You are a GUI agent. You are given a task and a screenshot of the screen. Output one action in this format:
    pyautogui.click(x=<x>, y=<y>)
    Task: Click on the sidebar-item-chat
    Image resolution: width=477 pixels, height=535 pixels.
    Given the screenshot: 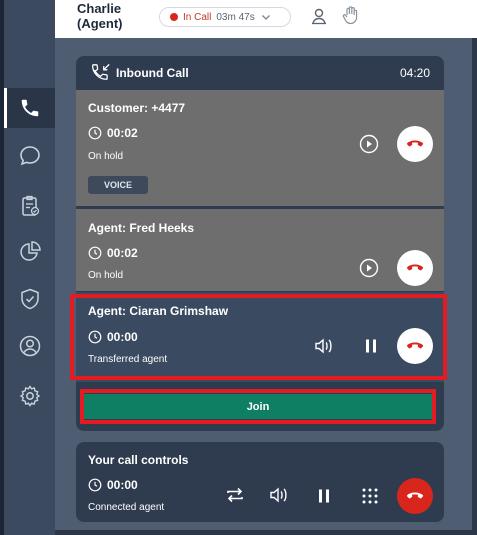 What is the action you would take?
    pyautogui.click(x=29, y=156)
    